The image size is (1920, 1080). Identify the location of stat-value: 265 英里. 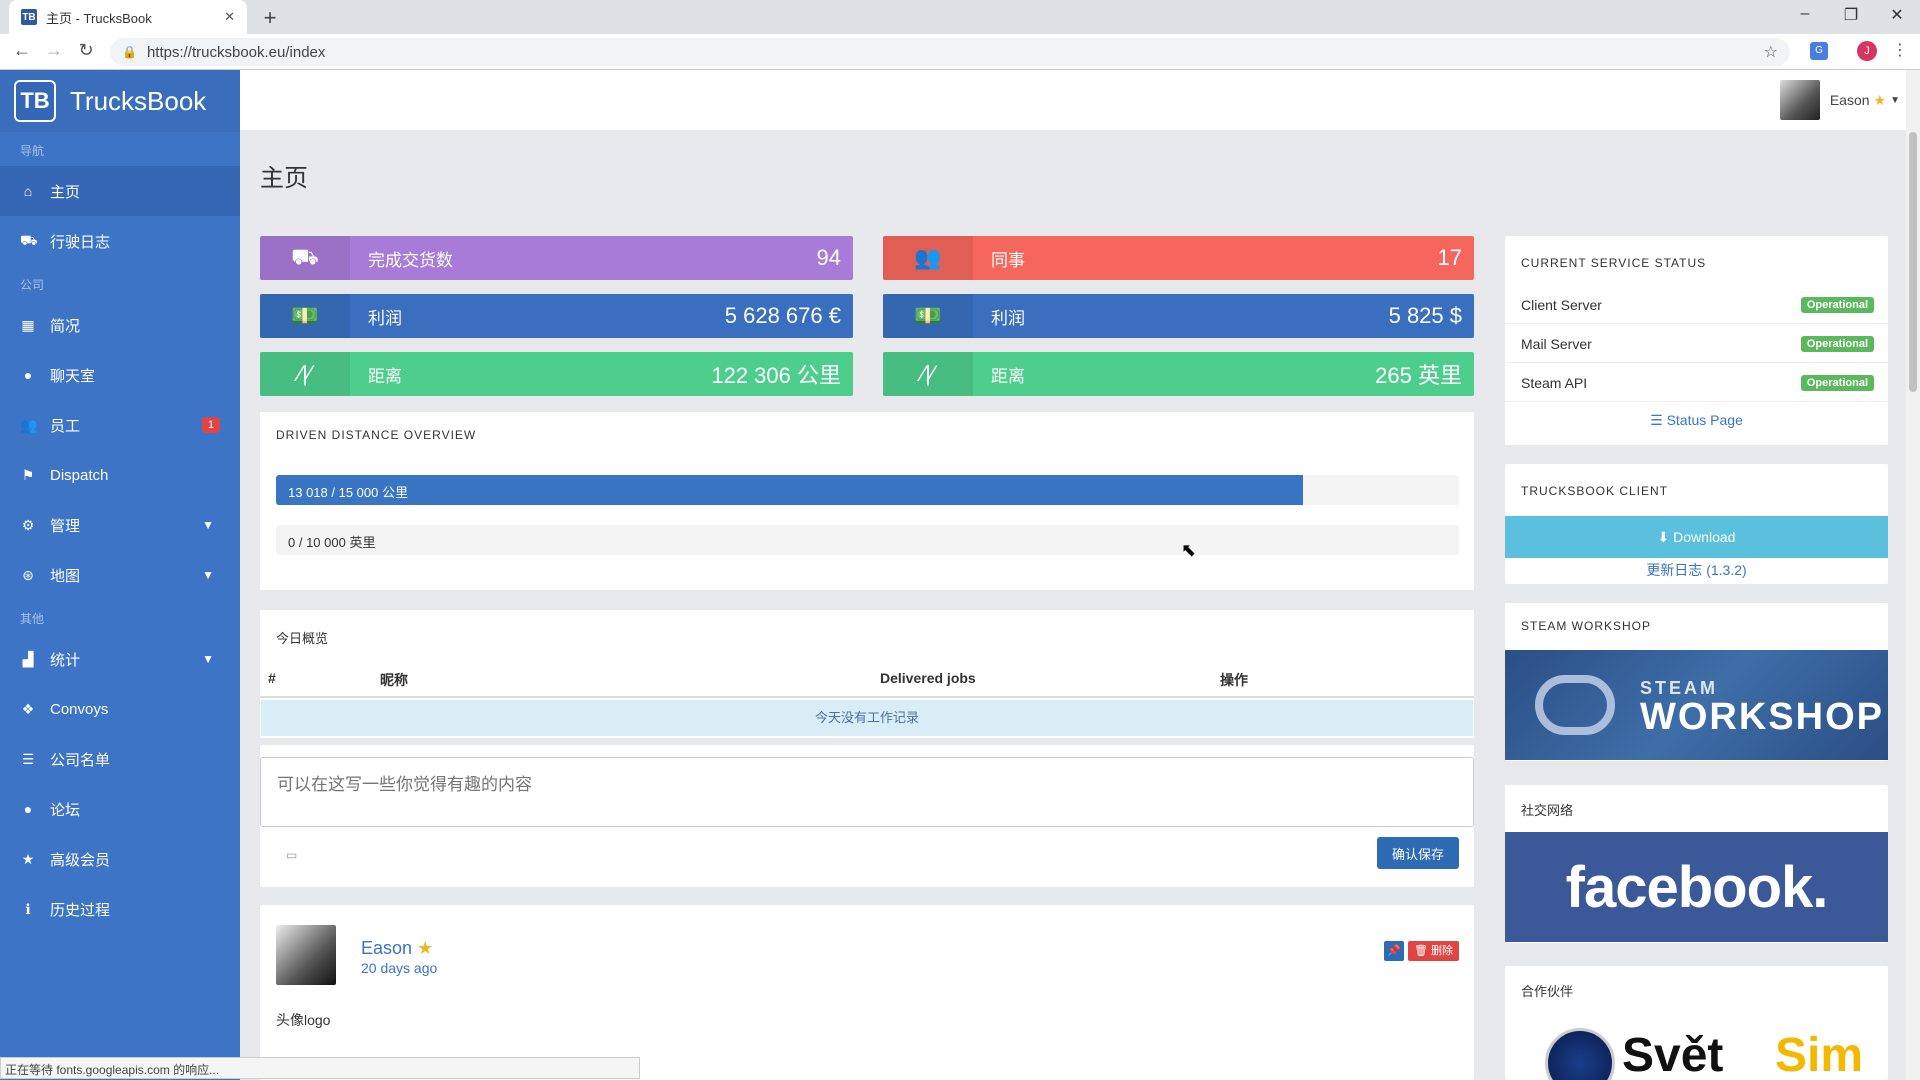
(1418, 375).